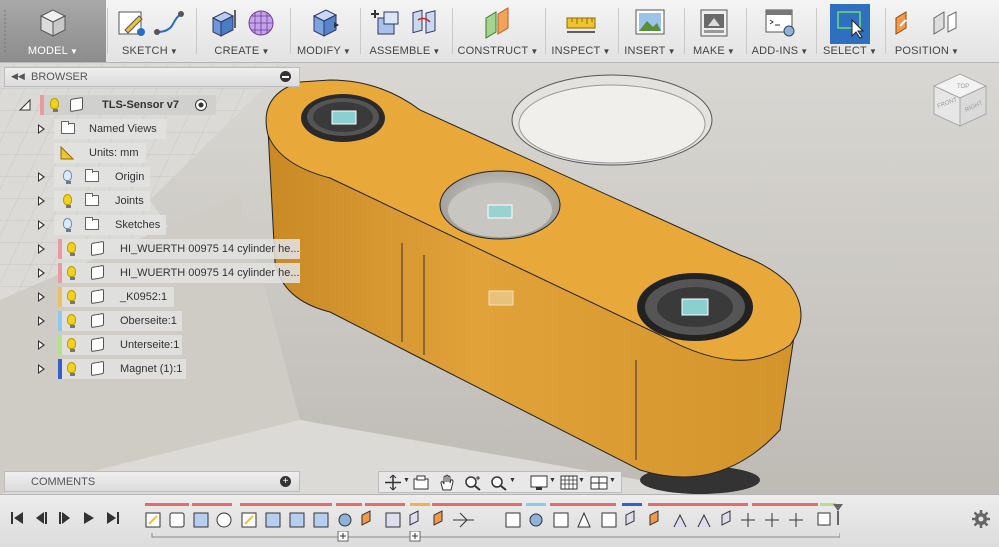 This screenshot has width=999, height=547. Describe the element at coordinates (838, 514) in the screenshot. I see `timeline-marker-icon` at that location.